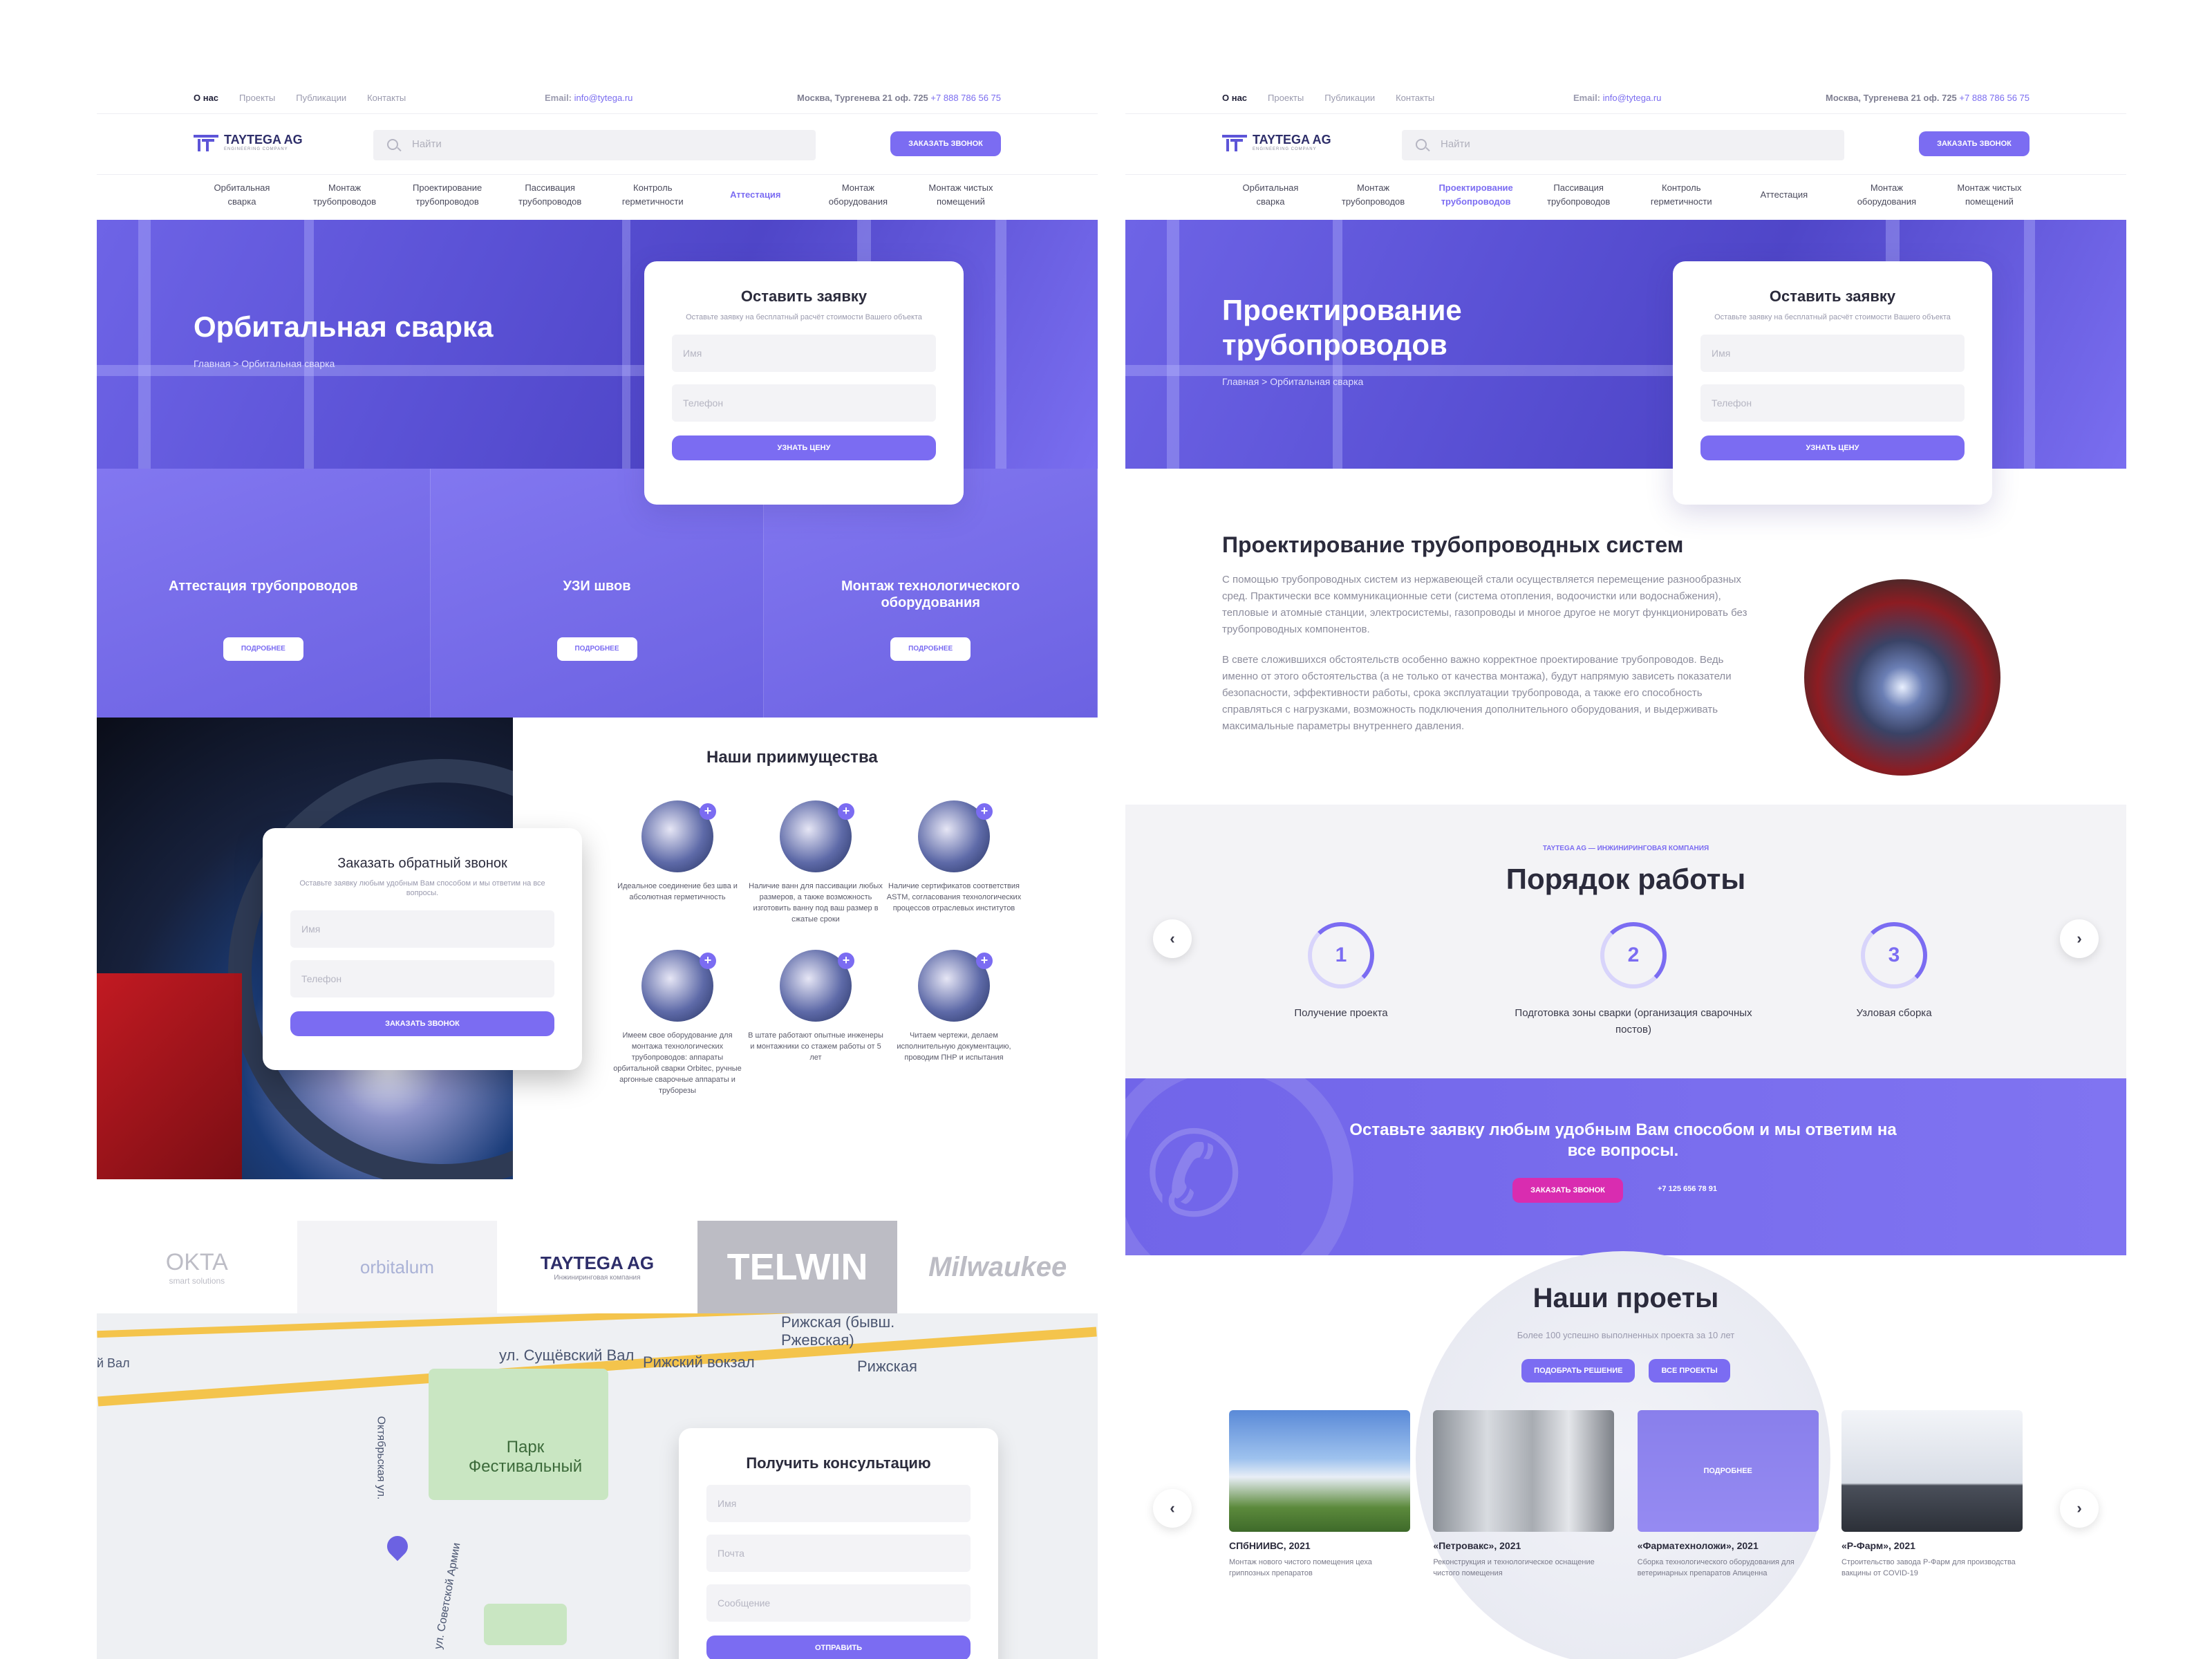  What do you see at coordinates (597, 1267) in the screenshot?
I see `partner-taytega: TAYTEGA AG Инжиниринговая компания` at bounding box center [597, 1267].